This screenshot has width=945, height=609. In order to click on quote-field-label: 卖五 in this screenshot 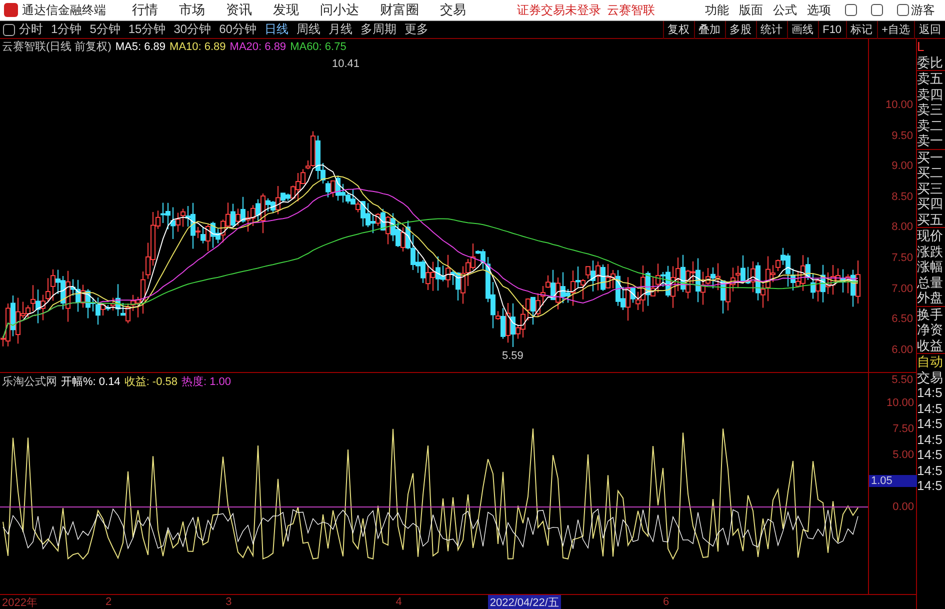, I will do `click(930, 78)`.